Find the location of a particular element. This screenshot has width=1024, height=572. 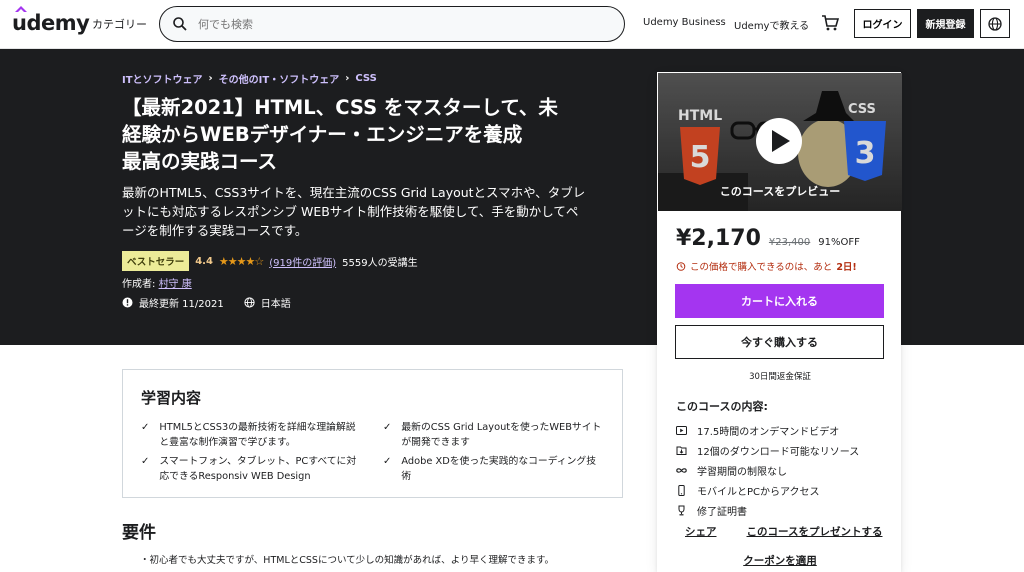

breadcrumb: ITとソフトウェア › その他のIT・ソフトウェア › CSS is located at coordinates (249, 78).